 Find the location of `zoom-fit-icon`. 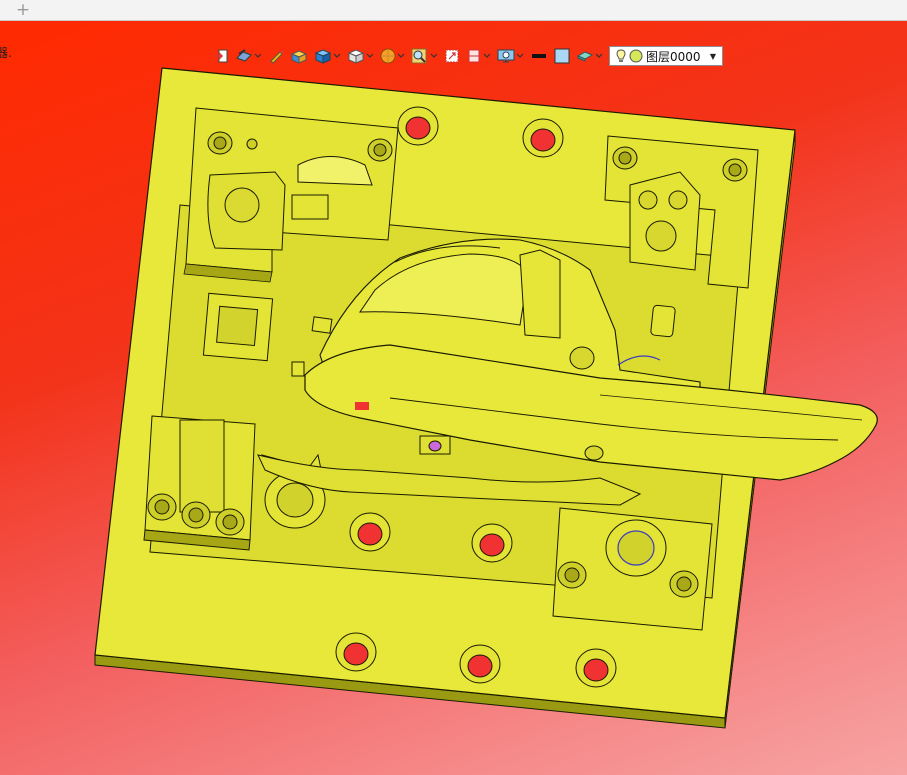

zoom-fit-icon is located at coordinates (419, 56).